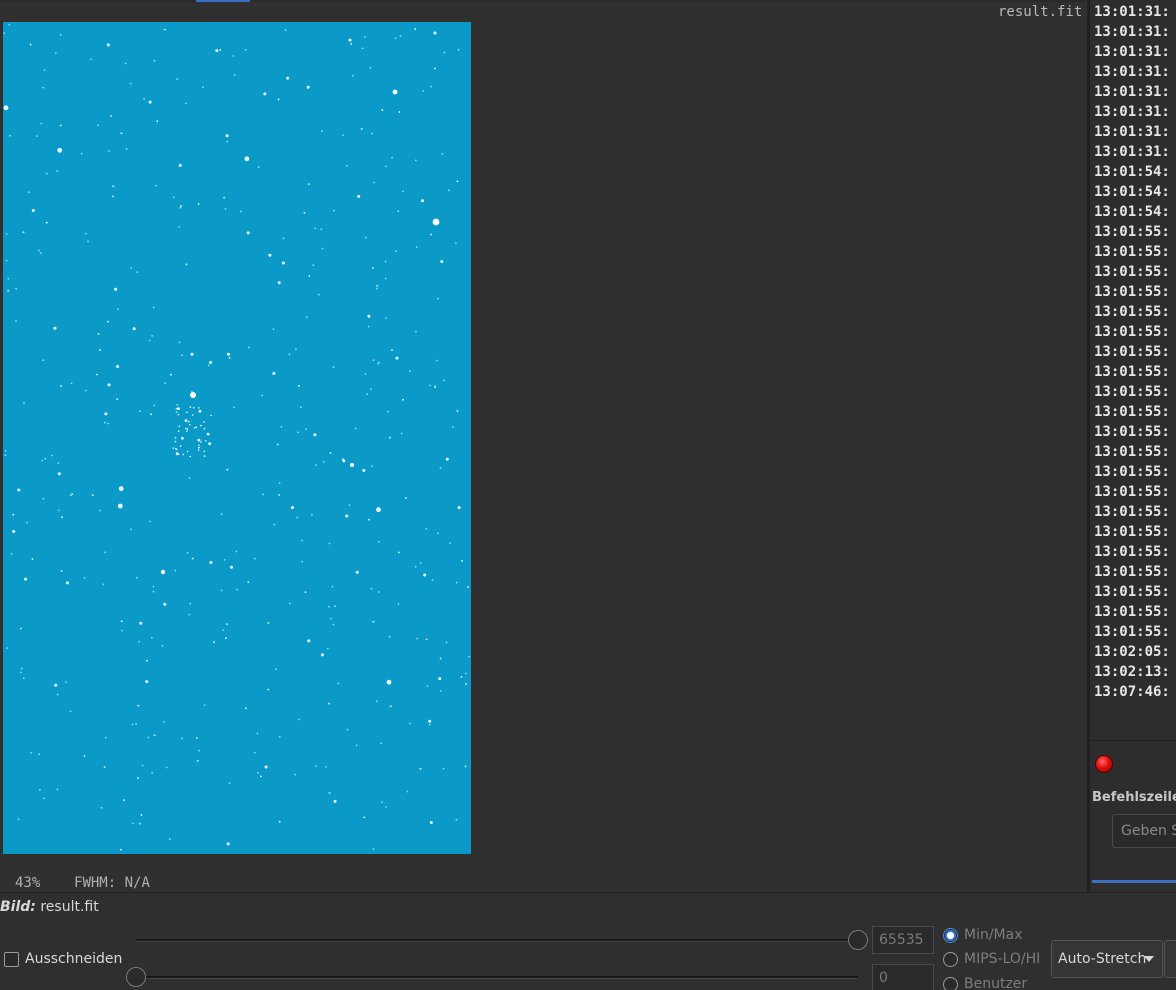  What do you see at coordinates (1144, 831) in the screenshot?
I see `command-input` at bounding box center [1144, 831].